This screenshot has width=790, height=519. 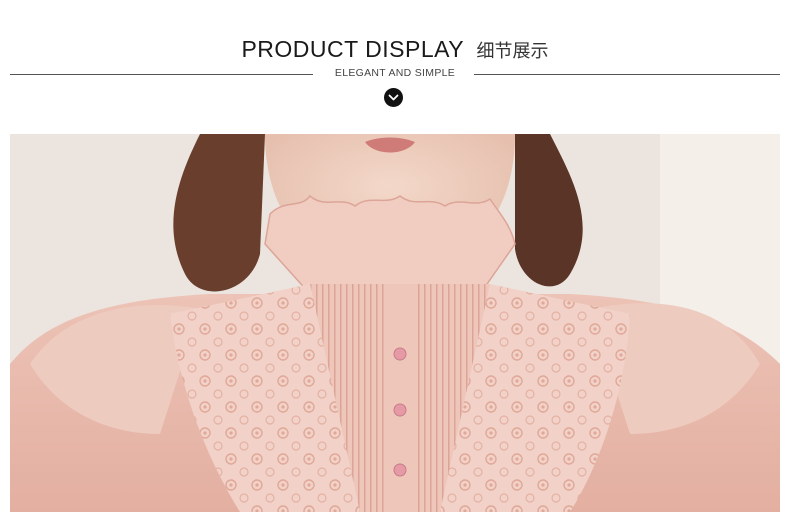 I want to click on chevron-down-icon, so click(x=393, y=97).